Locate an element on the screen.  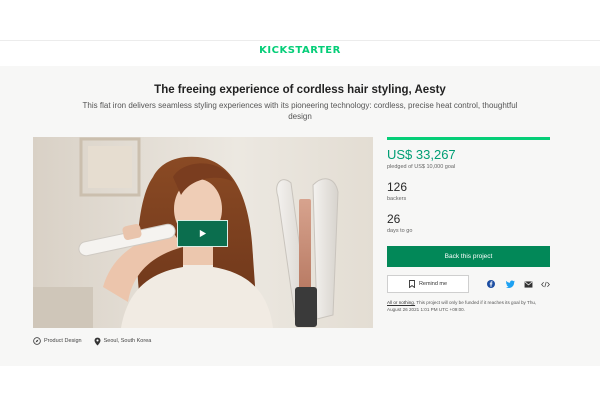
remind-me-label: Remind me is located at coordinates (433, 284).